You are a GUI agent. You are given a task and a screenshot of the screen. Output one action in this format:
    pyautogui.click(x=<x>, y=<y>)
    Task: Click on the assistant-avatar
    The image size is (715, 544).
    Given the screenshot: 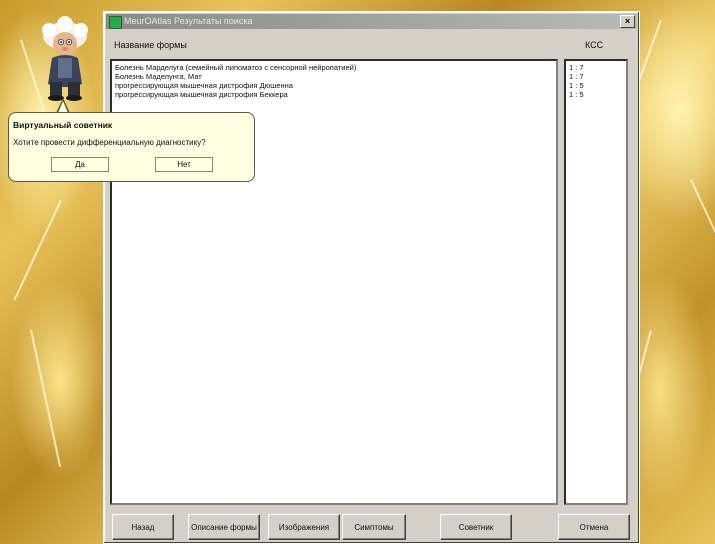 What is the action you would take?
    pyautogui.click(x=65, y=59)
    